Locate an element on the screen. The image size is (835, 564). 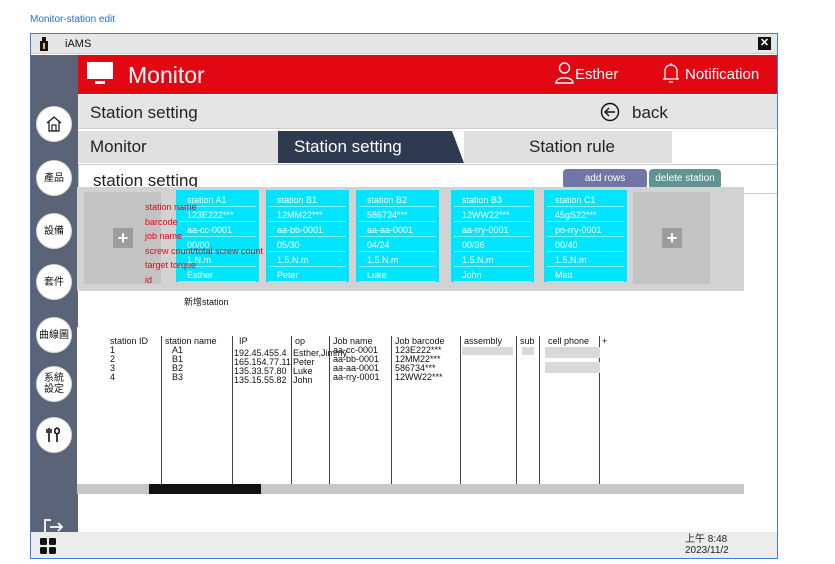
table-cell: 12WW22*** is located at coordinates (419, 377).